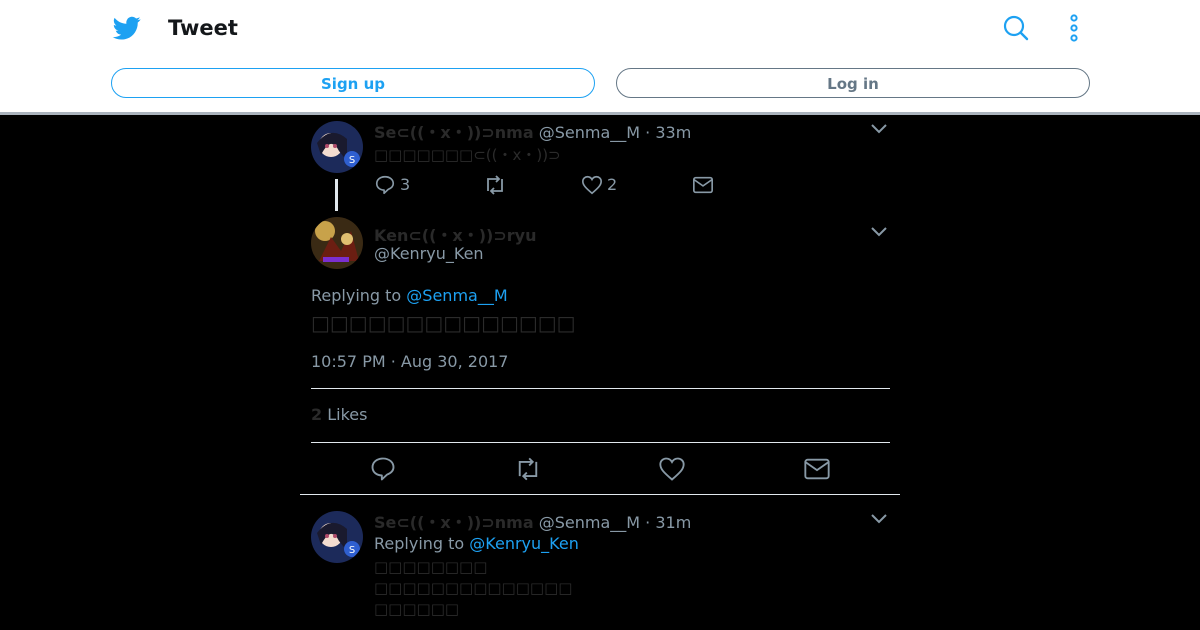 The height and width of the screenshot is (630, 1200). What do you see at coordinates (347, 414) in the screenshot?
I see `likes-label: Likes` at bounding box center [347, 414].